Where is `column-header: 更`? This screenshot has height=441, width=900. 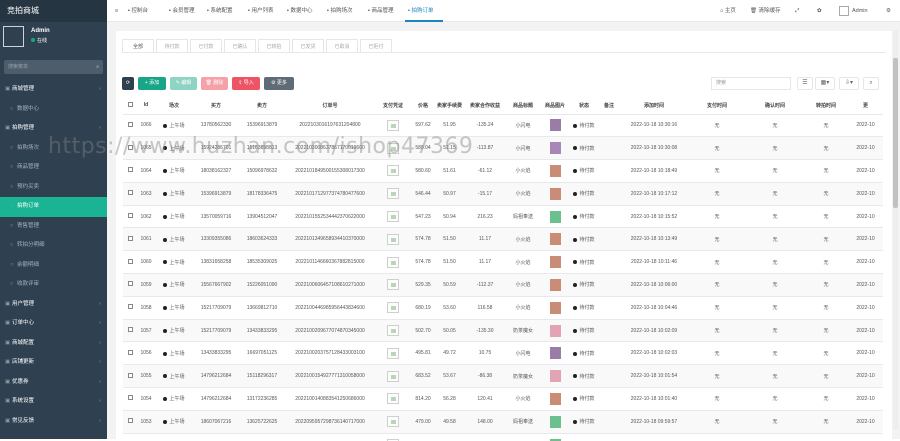
column-header: 更 is located at coordinates (865, 106).